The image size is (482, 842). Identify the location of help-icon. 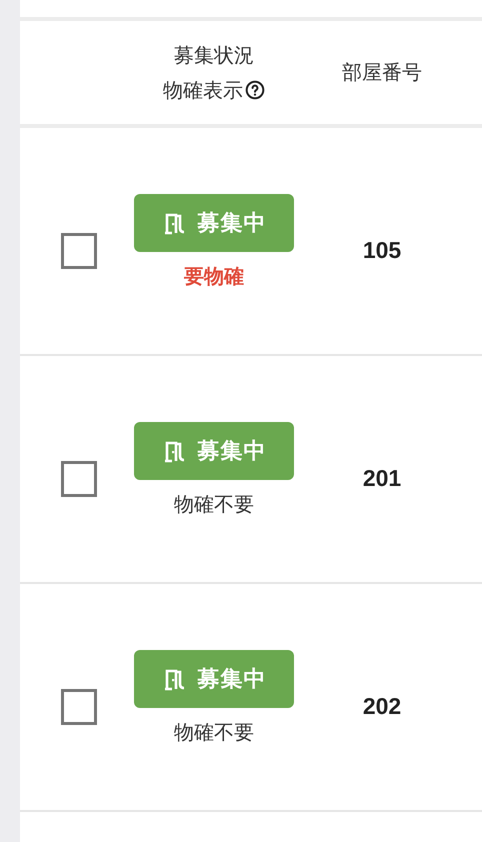
(255, 90).